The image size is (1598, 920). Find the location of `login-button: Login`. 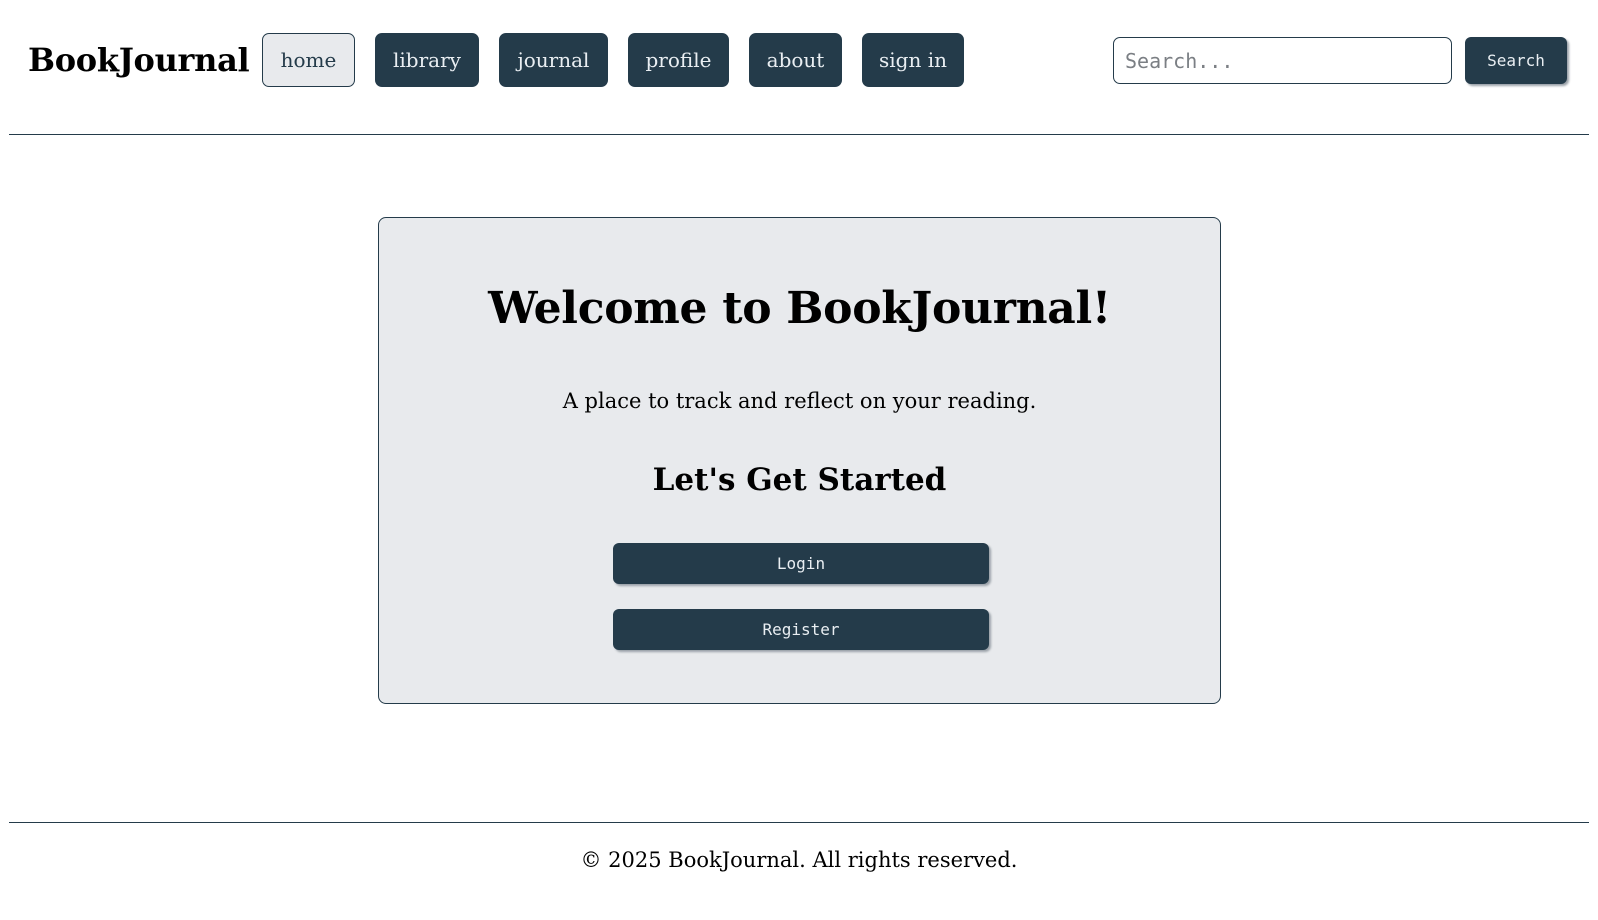

login-button: Login is located at coordinates (801, 563).